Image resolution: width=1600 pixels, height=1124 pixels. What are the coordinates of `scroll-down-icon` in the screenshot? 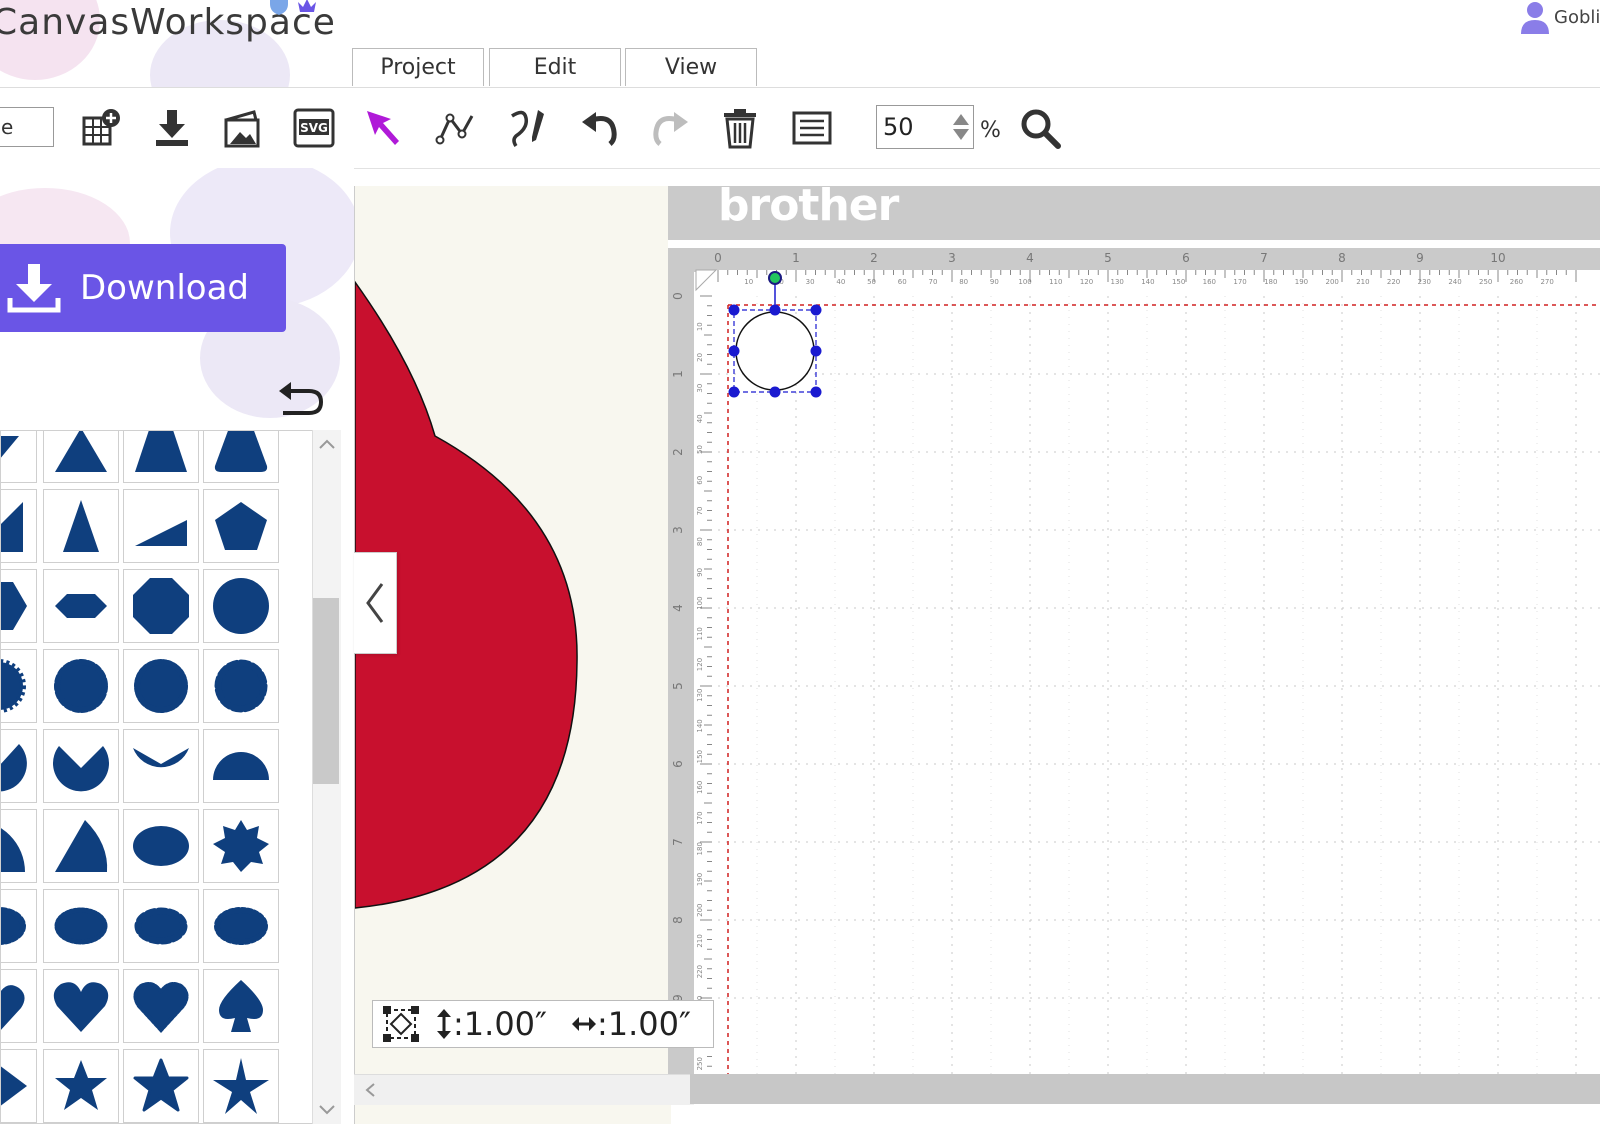 It's located at (327, 1110).